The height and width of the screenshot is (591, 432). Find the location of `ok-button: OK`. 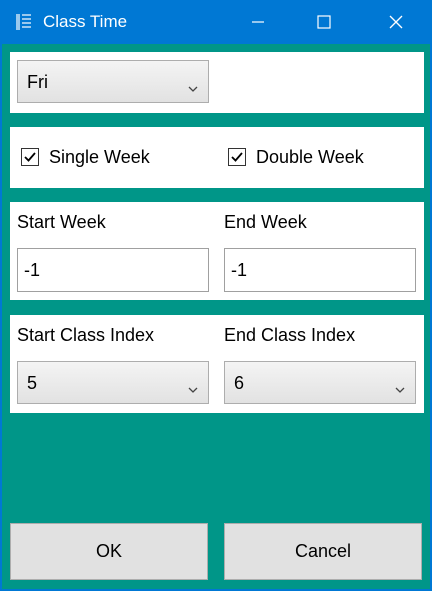

ok-button: OK is located at coordinates (109, 551).